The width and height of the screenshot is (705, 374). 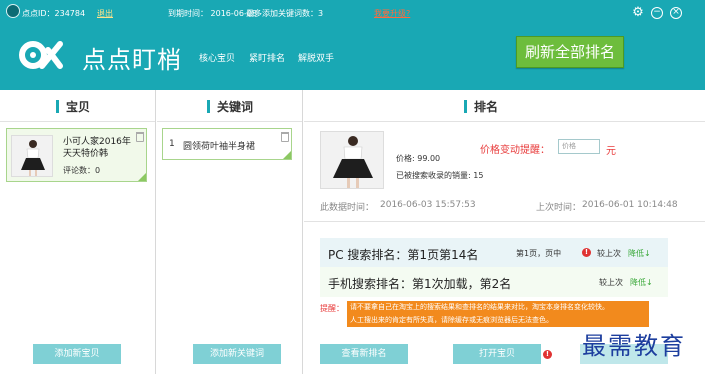 What do you see at coordinates (638, 12) in the screenshot?
I see `gear-icon: ⚙` at bounding box center [638, 12].